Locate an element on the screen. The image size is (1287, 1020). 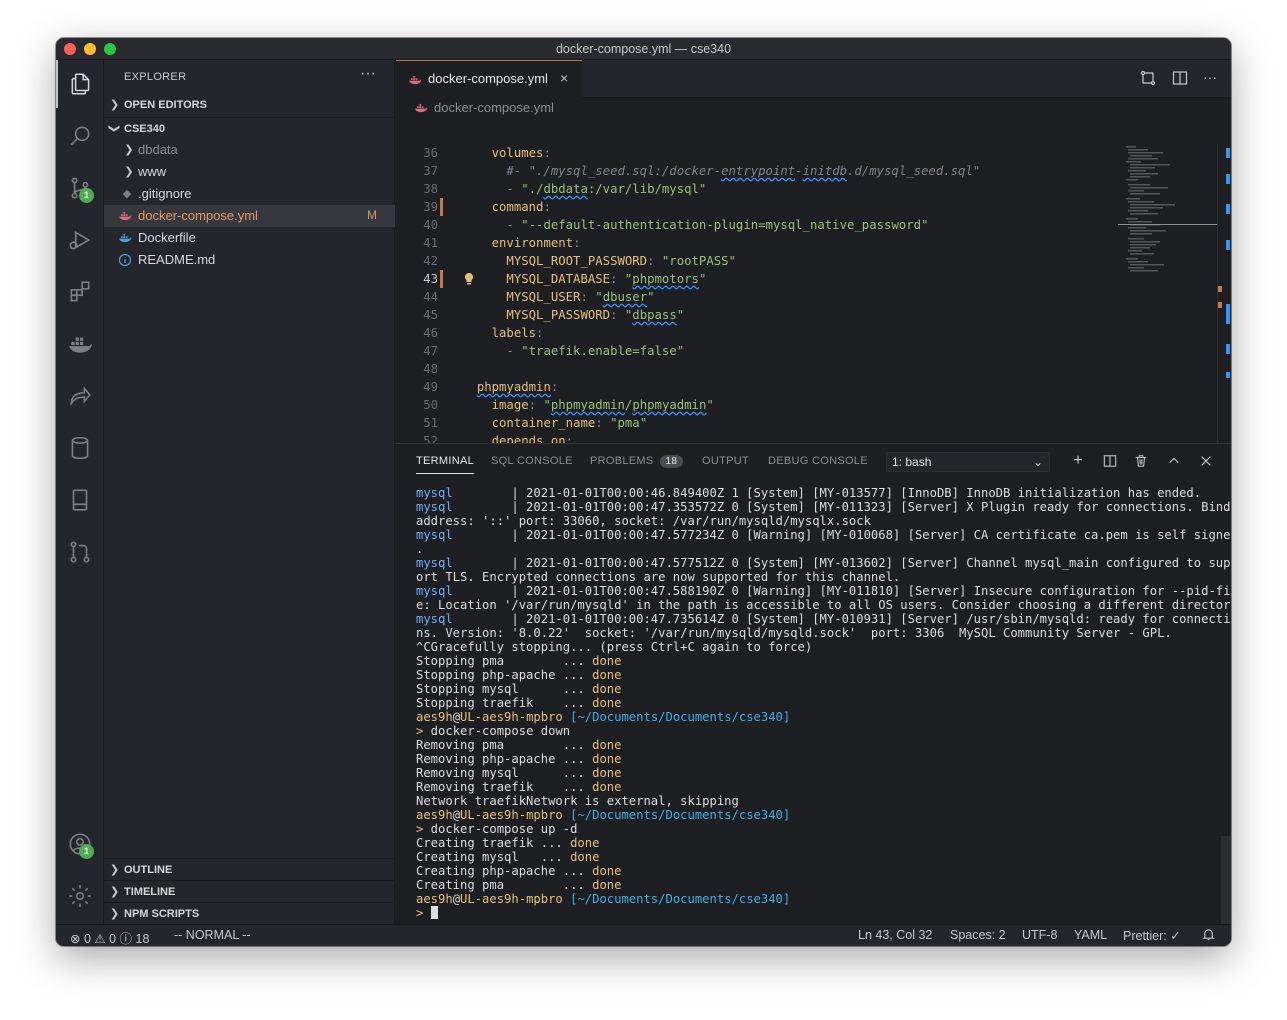
code-line: MYSQL_ROOT_PASSWORD: "rootPASS" is located at coordinates (621, 261).